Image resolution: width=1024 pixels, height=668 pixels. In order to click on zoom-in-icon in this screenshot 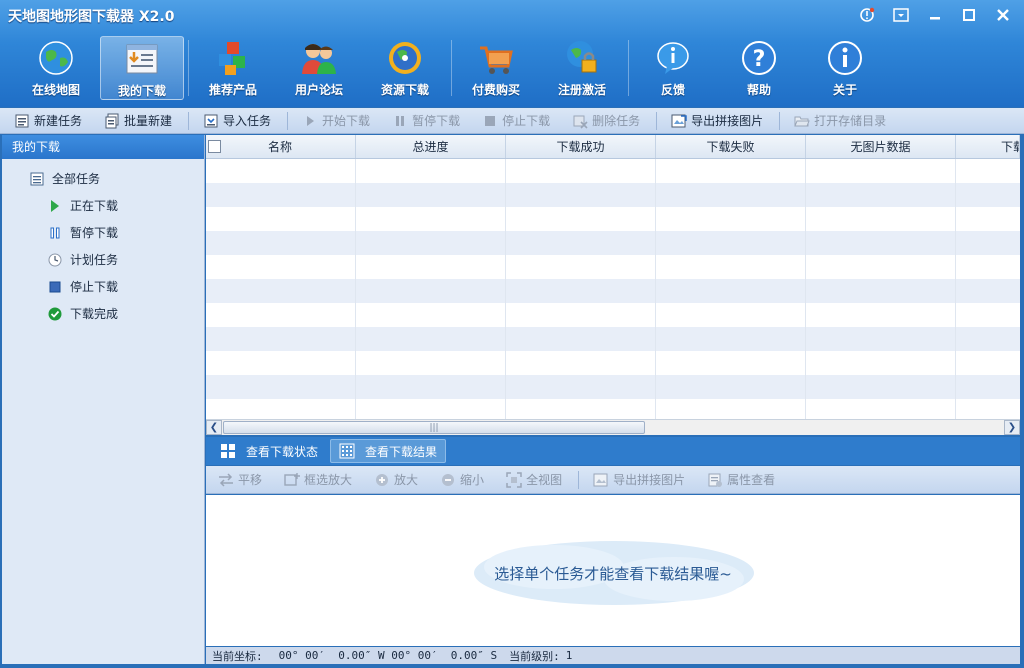, I will do `click(382, 479)`.